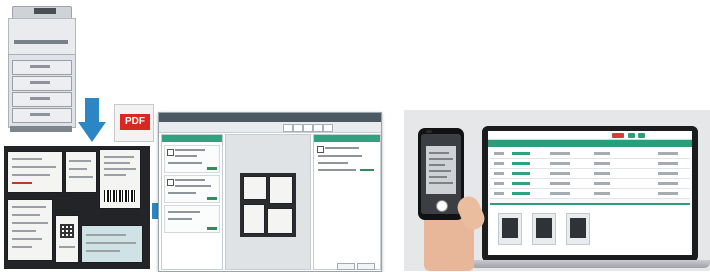 The image size is (710, 272). Describe the element at coordinates (41, 42) in the screenshot. I see `copier-output-slot` at that location.